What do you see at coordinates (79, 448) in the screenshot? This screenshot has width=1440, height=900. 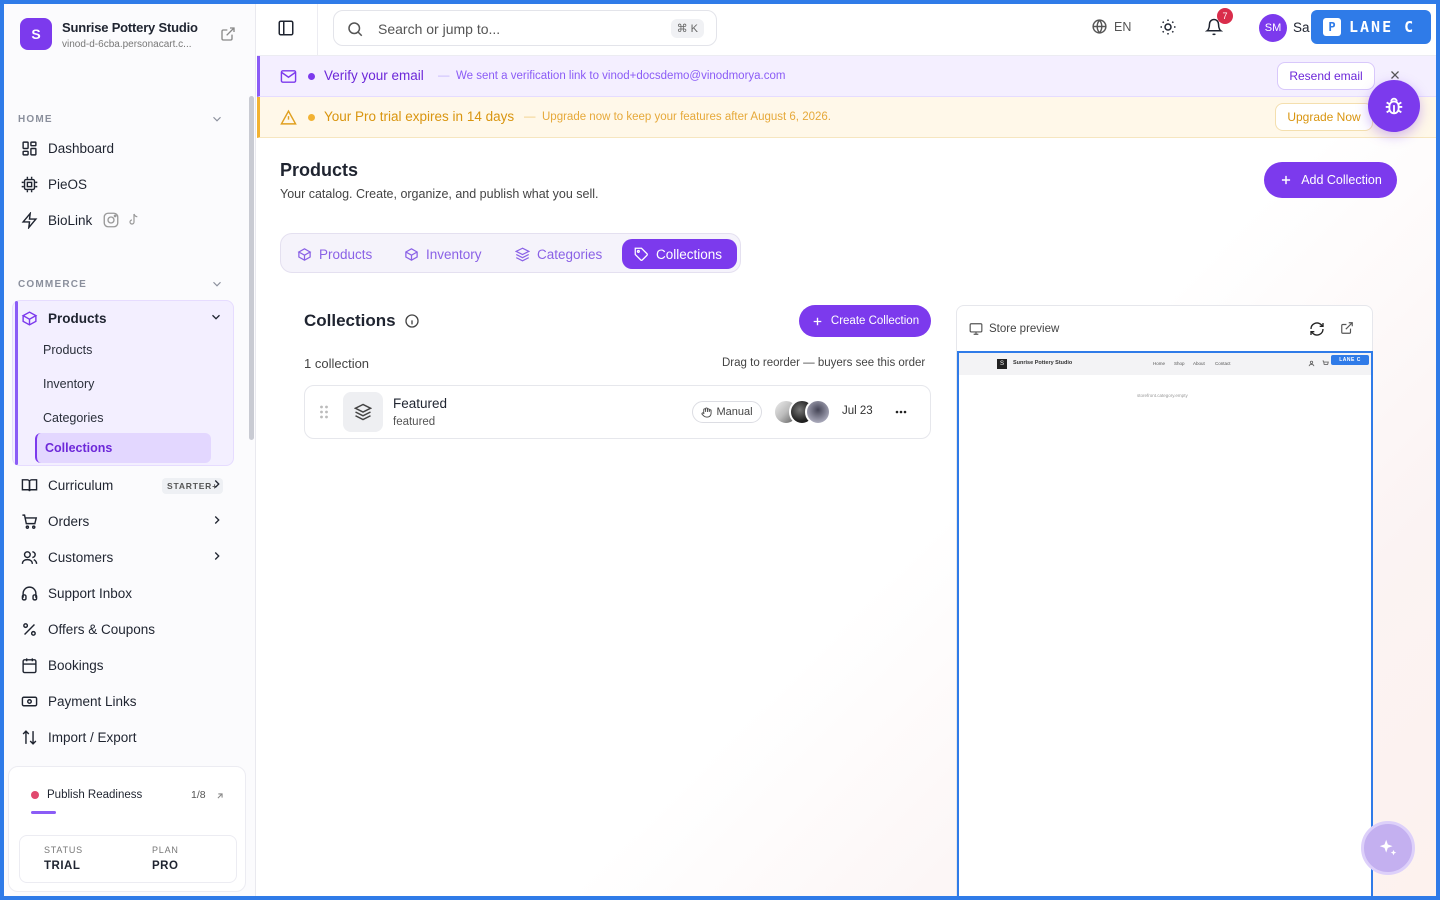 I see `sidebar-subitem-label: Collections` at bounding box center [79, 448].